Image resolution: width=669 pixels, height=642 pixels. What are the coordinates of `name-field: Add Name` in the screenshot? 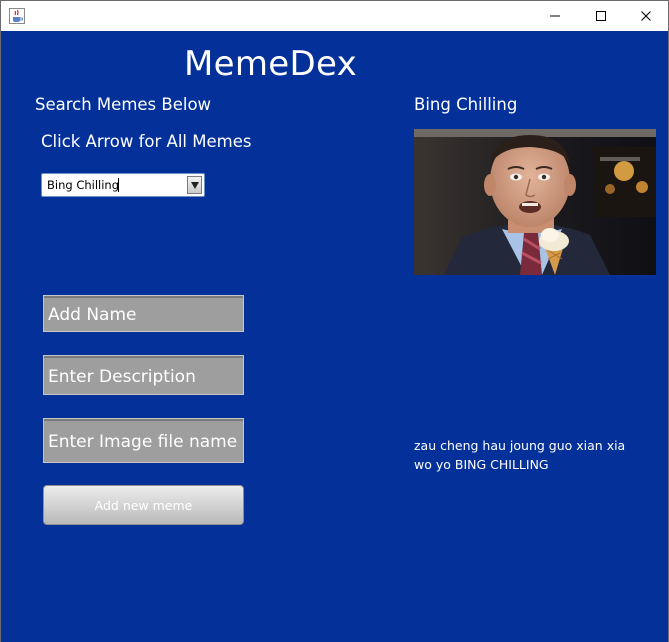 It's located at (143, 313).